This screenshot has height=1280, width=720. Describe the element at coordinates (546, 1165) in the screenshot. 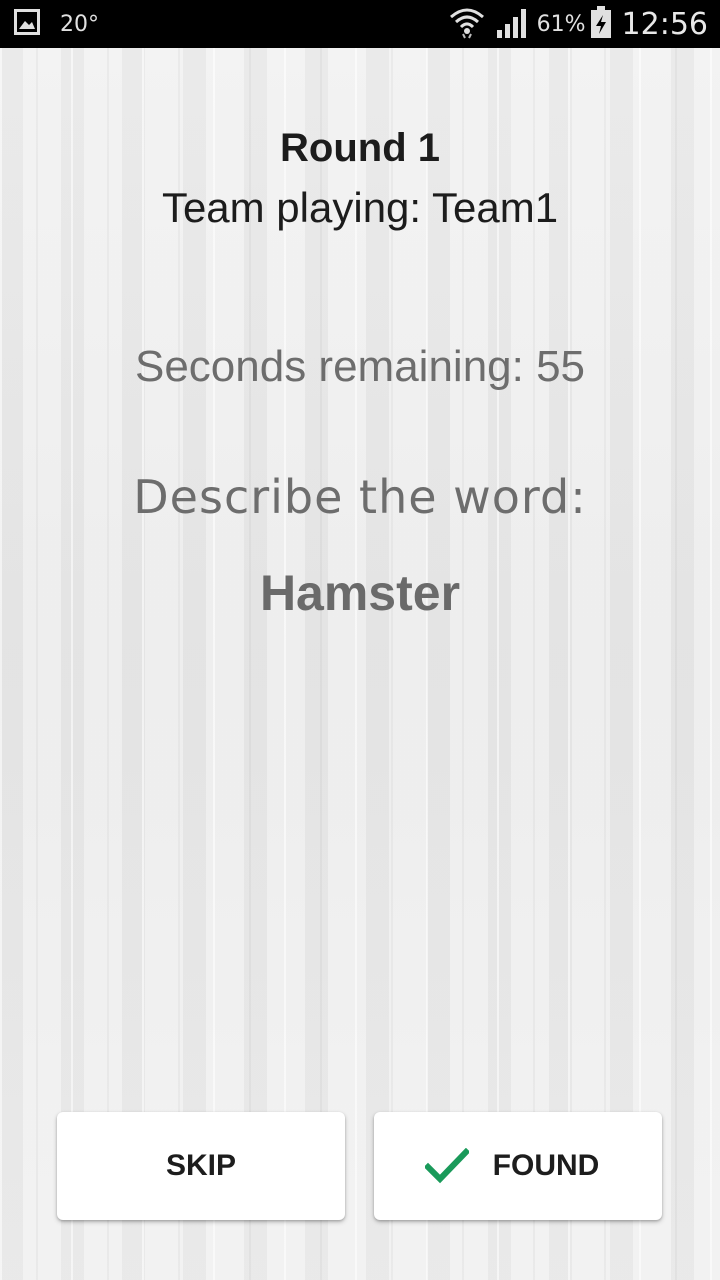

I see `found-button-label: FOUND` at that location.